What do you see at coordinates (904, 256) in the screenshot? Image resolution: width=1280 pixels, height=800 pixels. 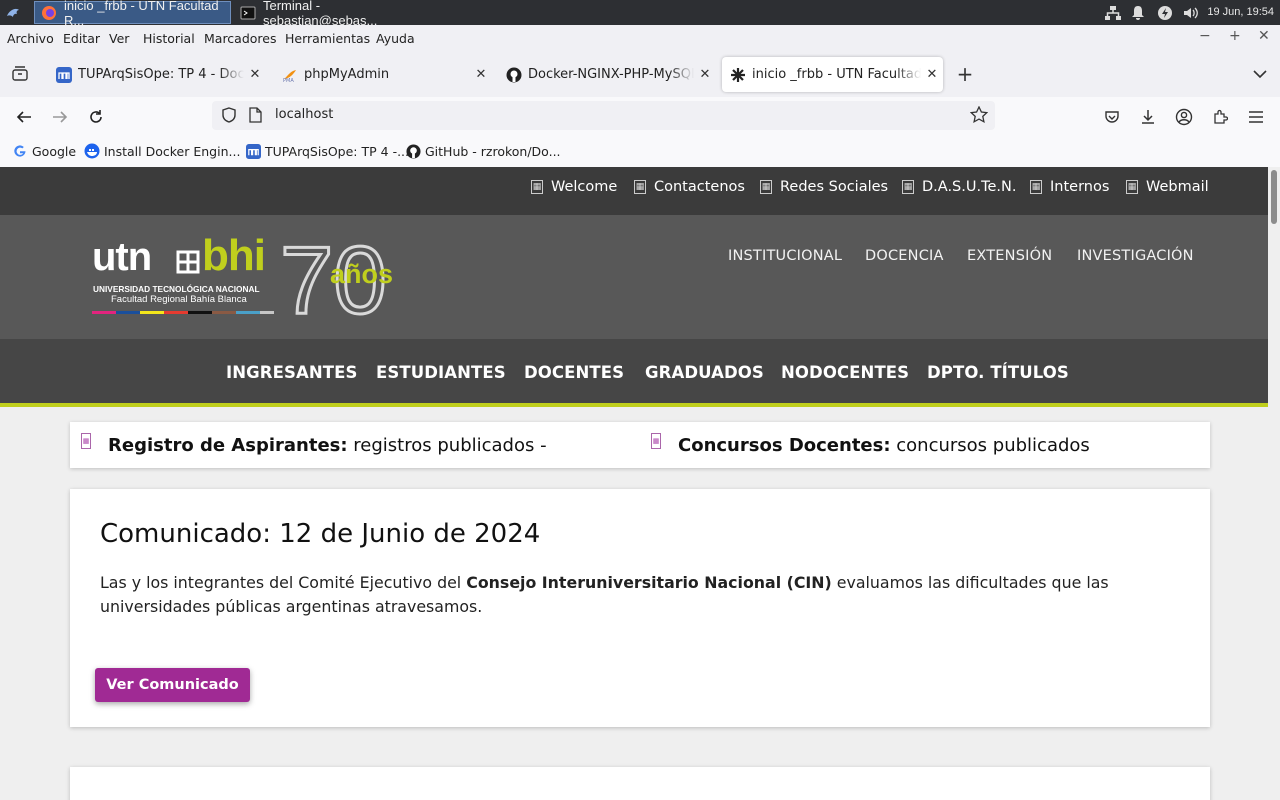 I see `nav-docencia: DOCENCIA` at bounding box center [904, 256].